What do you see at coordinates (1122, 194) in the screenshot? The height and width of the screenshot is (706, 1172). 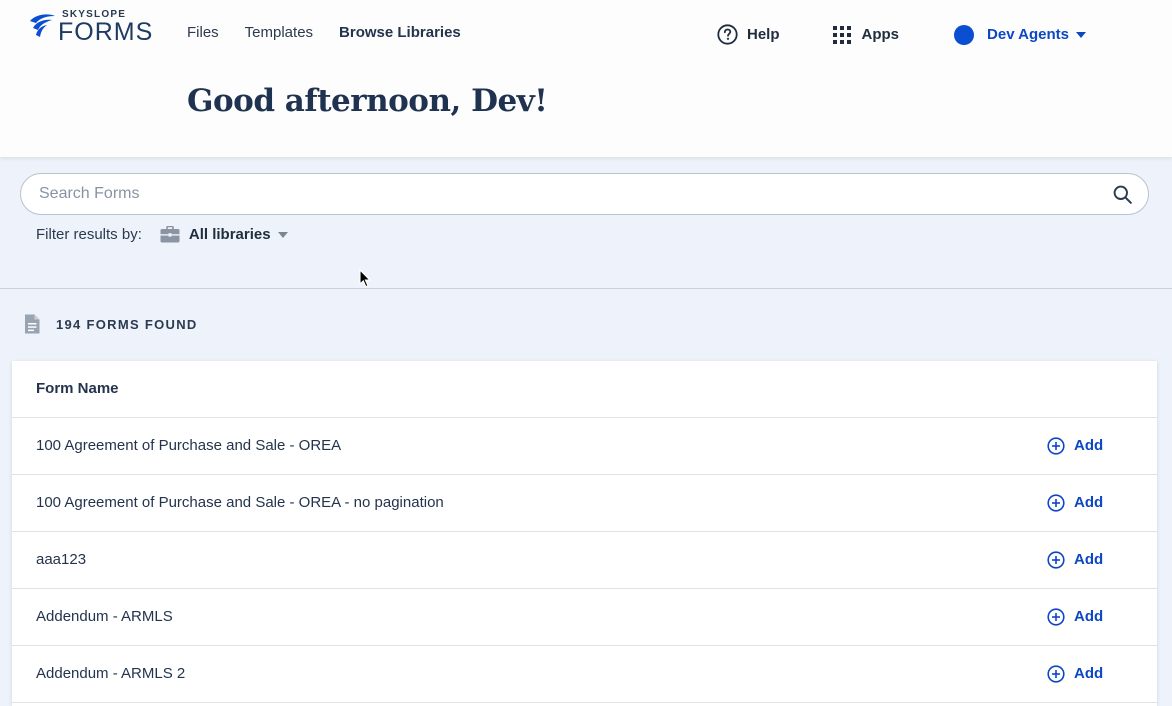 I see `search-icon` at bounding box center [1122, 194].